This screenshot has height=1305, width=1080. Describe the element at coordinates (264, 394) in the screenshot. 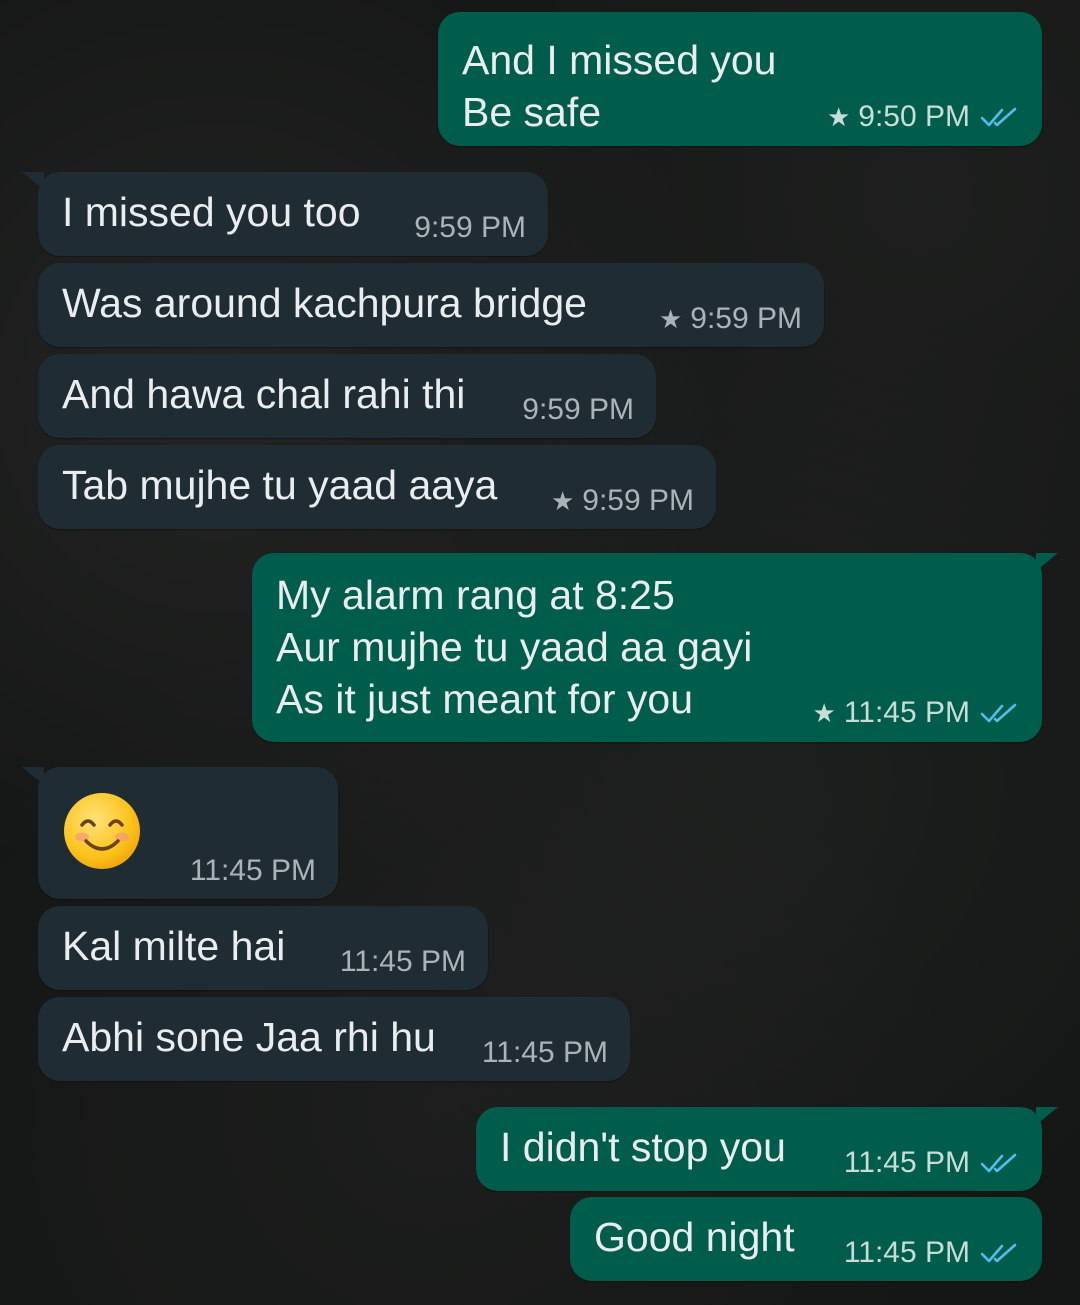

I see `message-text: And hawa chal rahi thi` at that location.